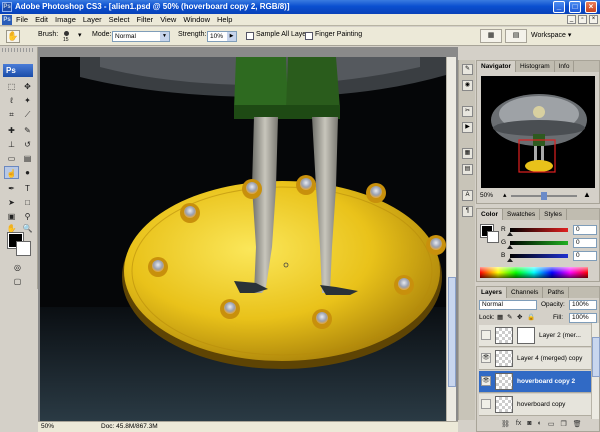 Image resolution: width=600 pixels, height=432 pixels. What do you see at coordinates (41, 19) in the screenshot?
I see `menu-edit: Edit` at bounding box center [41, 19].